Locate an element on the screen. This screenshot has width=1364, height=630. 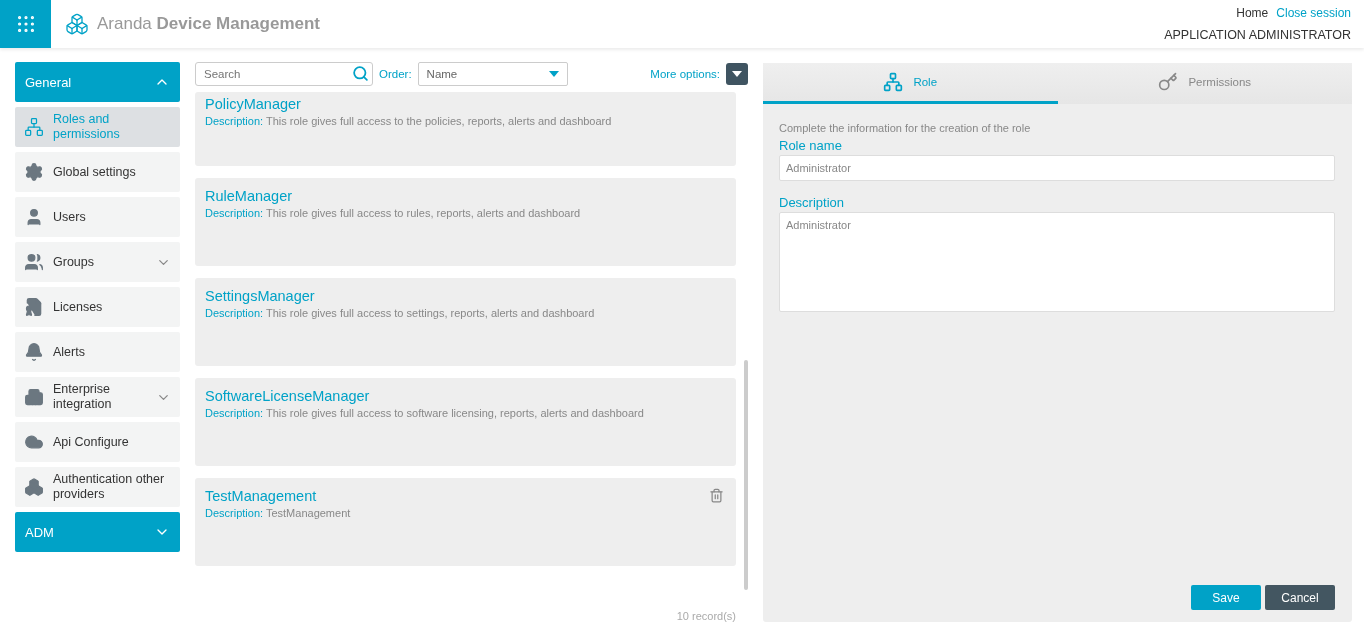
role-description: Description: This role gives full access to settings, reports, alerts and dashboard is located at coordinates (400, 313).